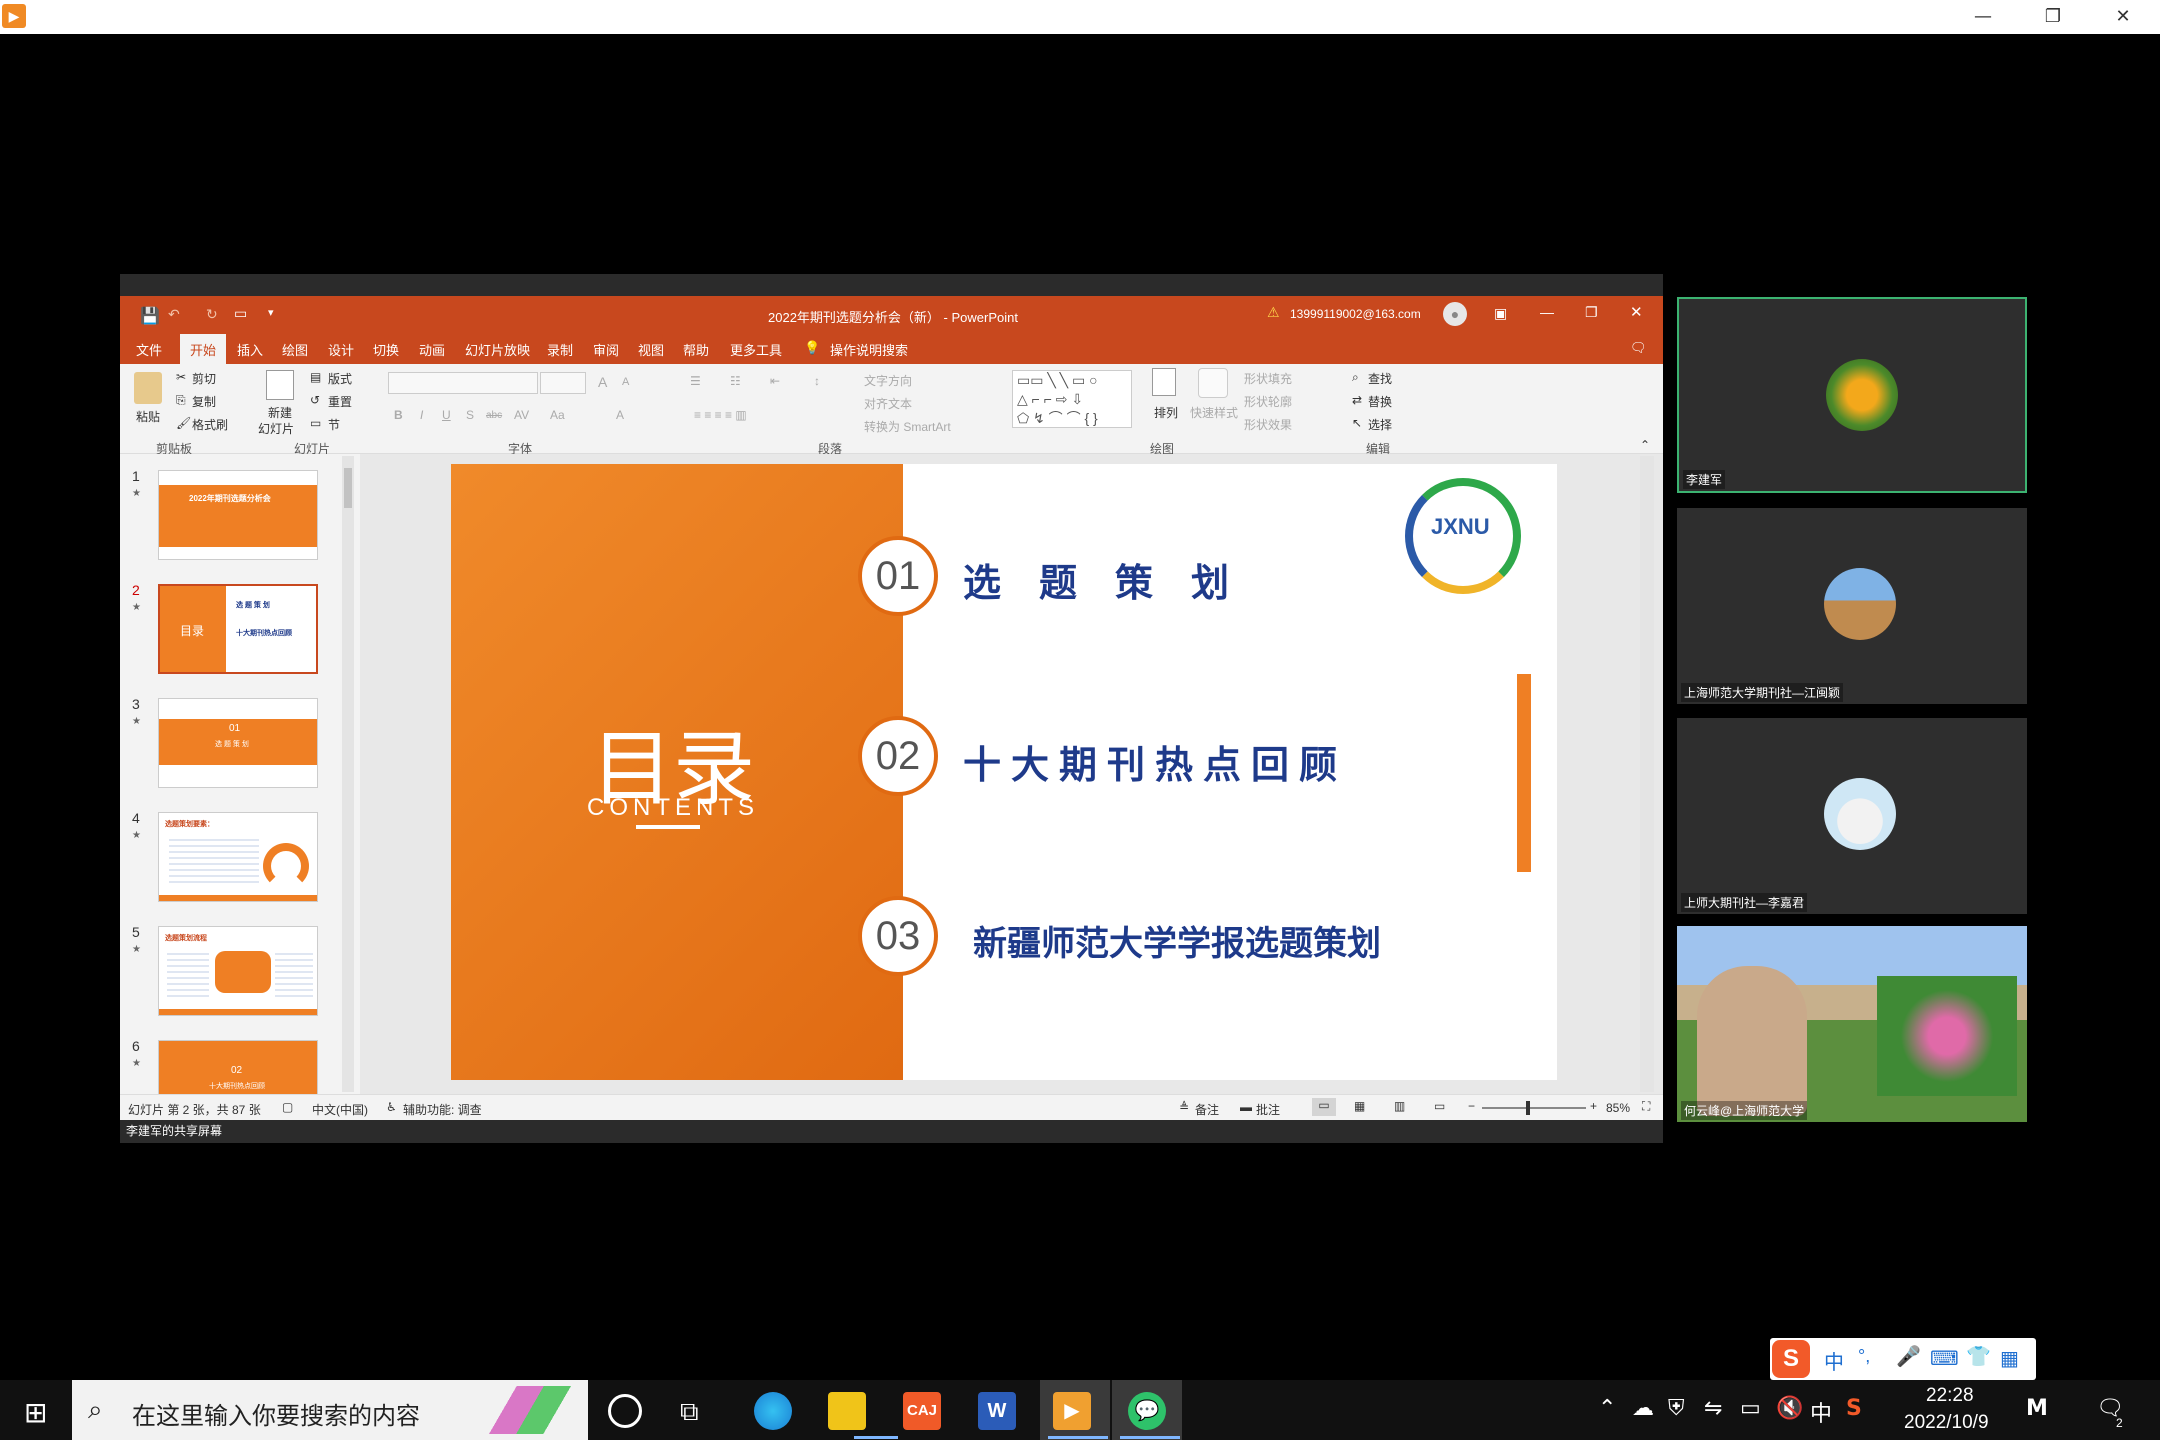 Image resolution: width=2160 pixels, height=1440 pixels. Describe the element at coordinates (421, 415) in the screenshot. I see `italic-button: I` at that location.